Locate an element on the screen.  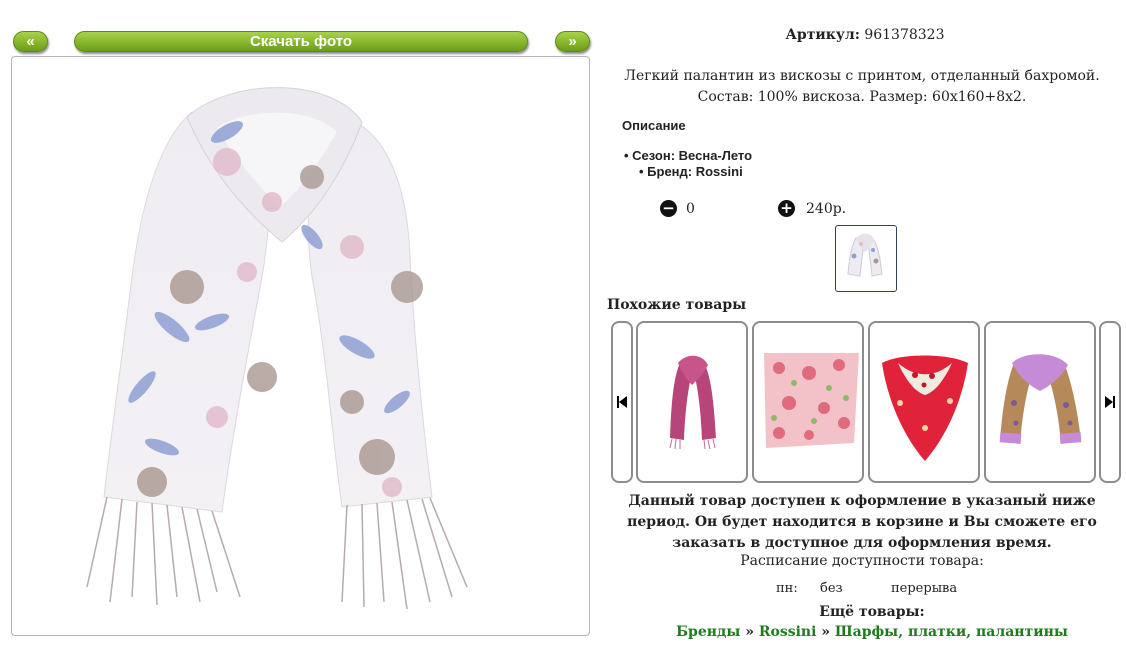
article-label: Артикул: is located at coordinates (822, 35).